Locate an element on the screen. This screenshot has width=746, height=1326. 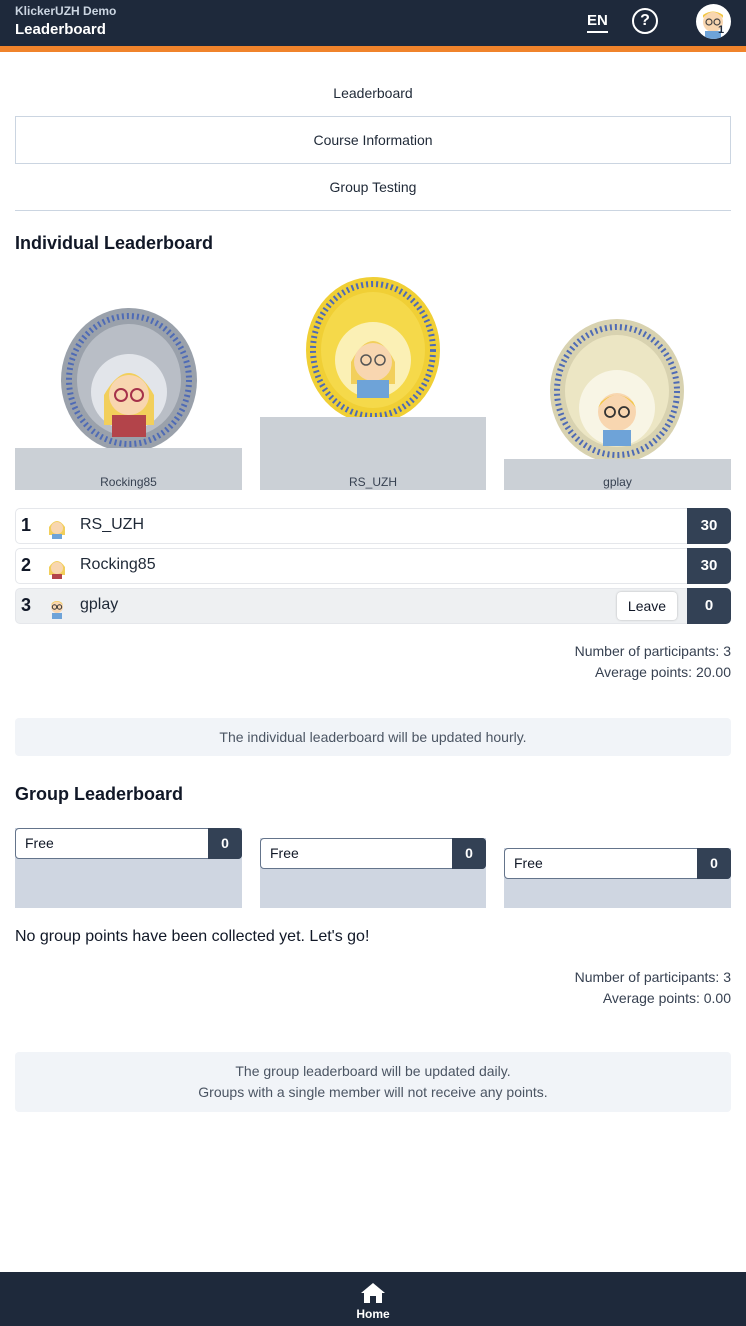
row-participant-name: gplay is located at coordinates (99, 604).